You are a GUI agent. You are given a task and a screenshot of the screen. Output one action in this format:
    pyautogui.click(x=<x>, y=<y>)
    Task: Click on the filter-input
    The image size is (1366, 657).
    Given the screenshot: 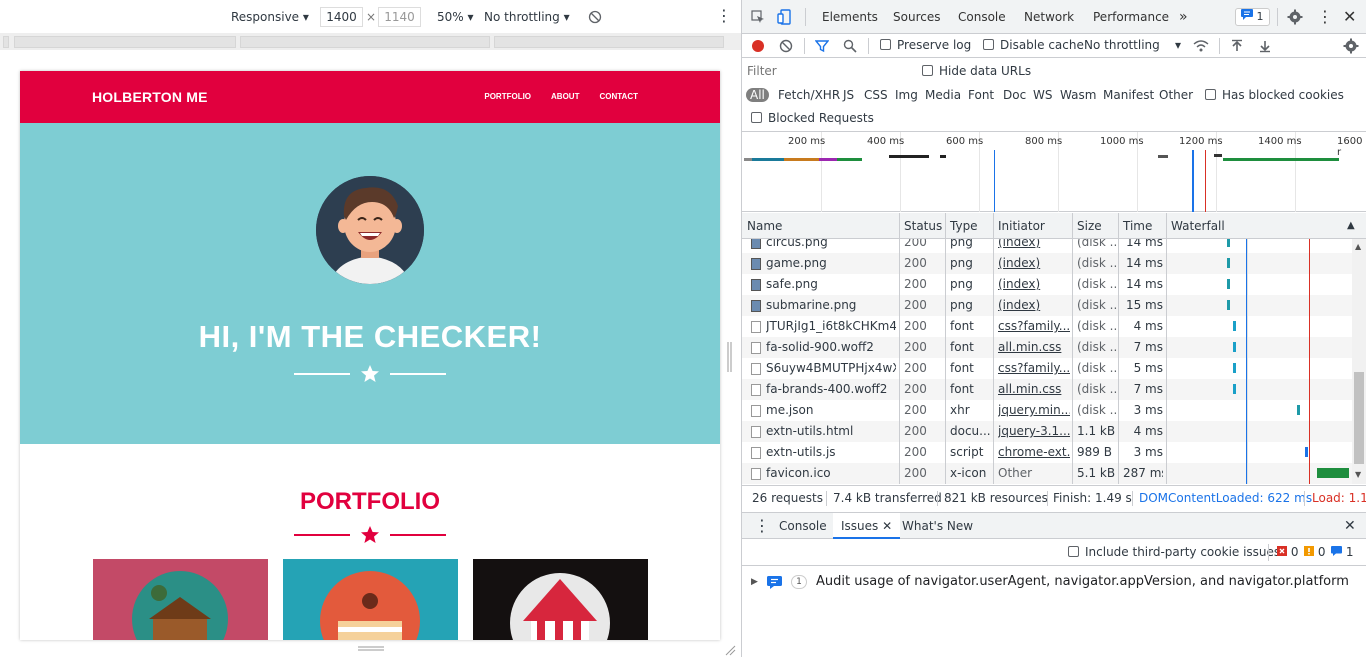 What is the action you would take?
    pyautogui.click(x=828, y=71)
    